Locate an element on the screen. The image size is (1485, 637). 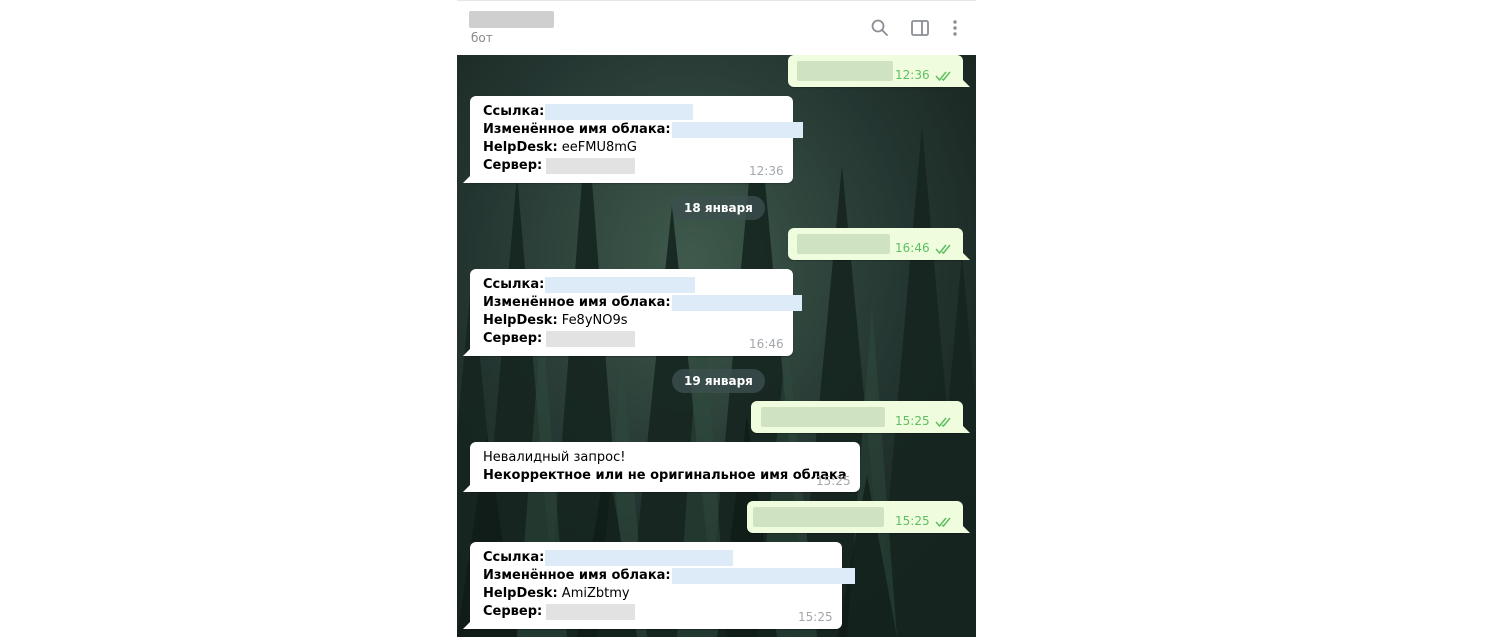
helpdesk-value: Fe8yNO9s is located at coordinates (594, 320).